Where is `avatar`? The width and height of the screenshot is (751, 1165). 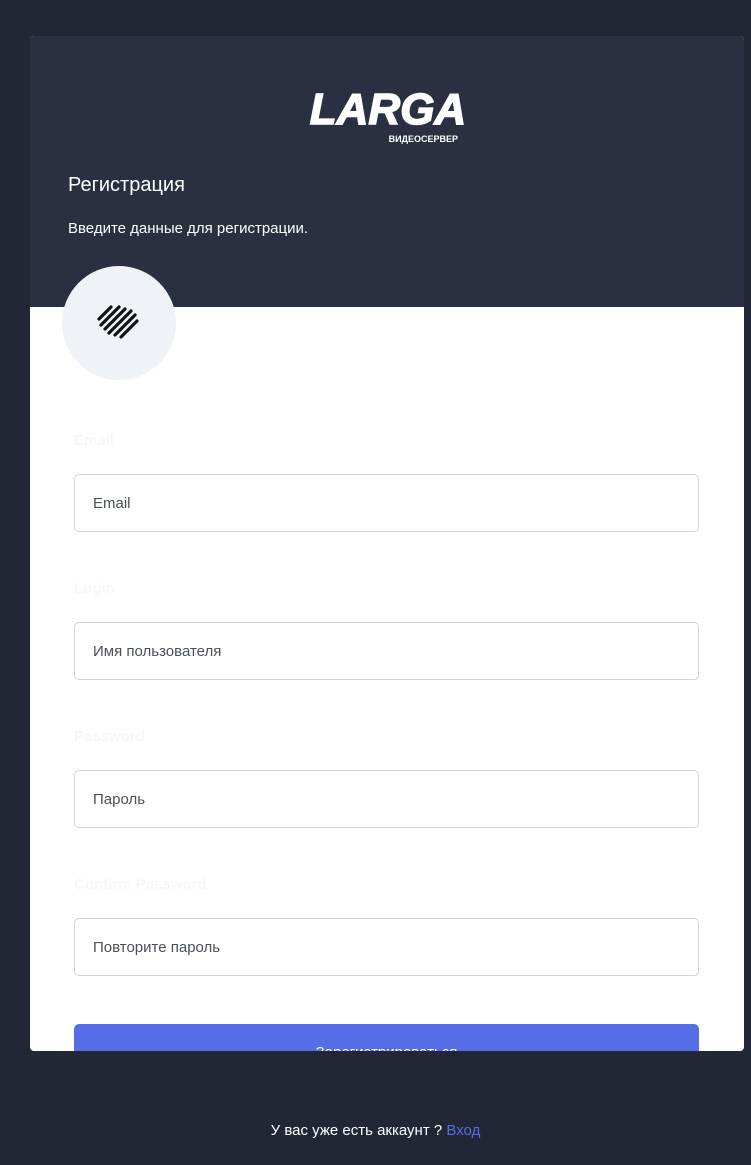 avatar is located at coordinates (119, 323).